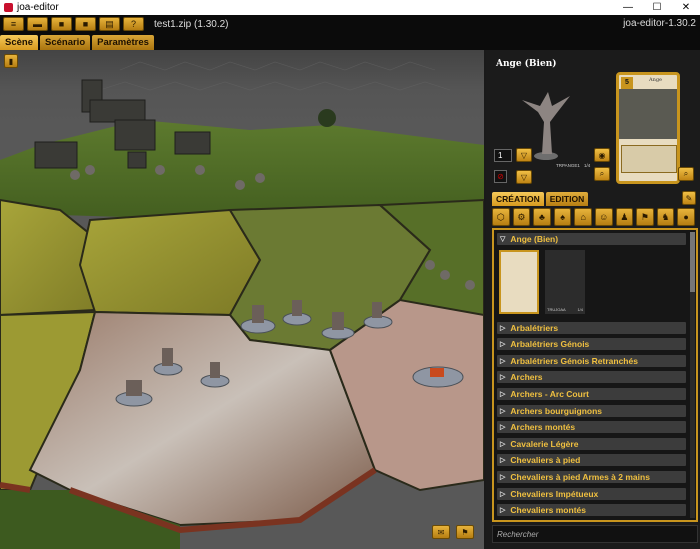 This screenshot has height=549, width=700. I want to click on category-tree-button: ♠, so click(562, 217).